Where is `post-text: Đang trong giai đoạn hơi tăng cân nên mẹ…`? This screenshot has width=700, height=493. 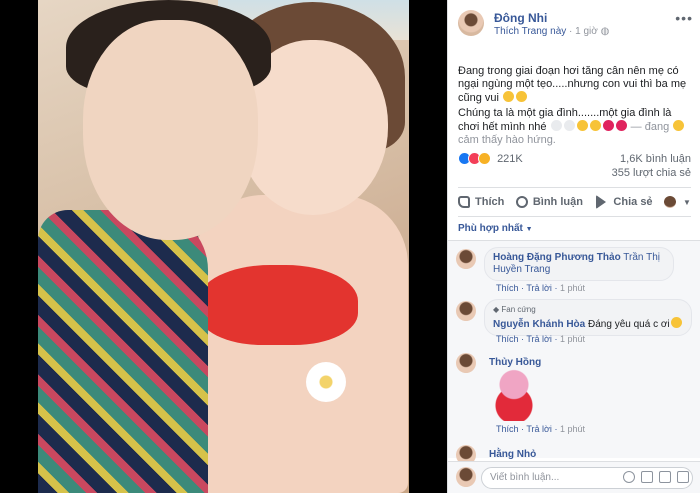
post-text: Đang trong giai đoạn hơi tăng cân nên mẹ… is located at coordinates (574, 107).